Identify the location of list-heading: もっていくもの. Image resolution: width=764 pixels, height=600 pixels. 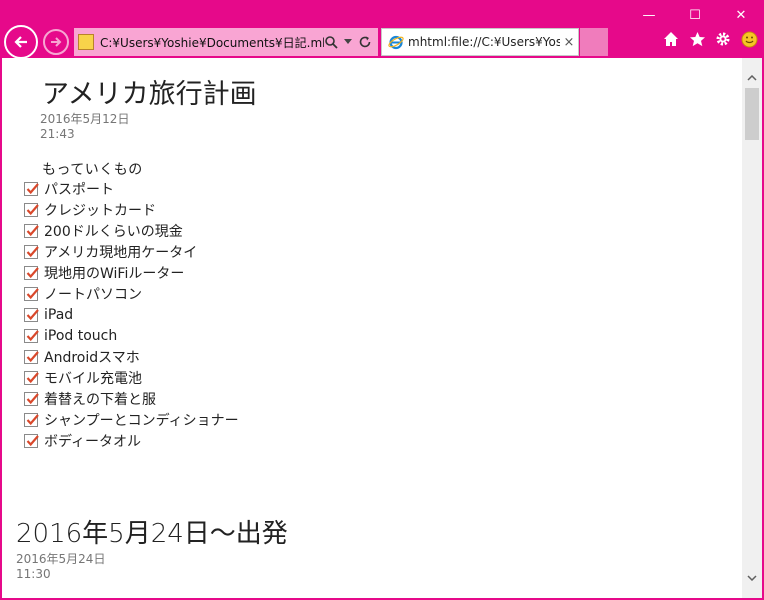
(92, 170).